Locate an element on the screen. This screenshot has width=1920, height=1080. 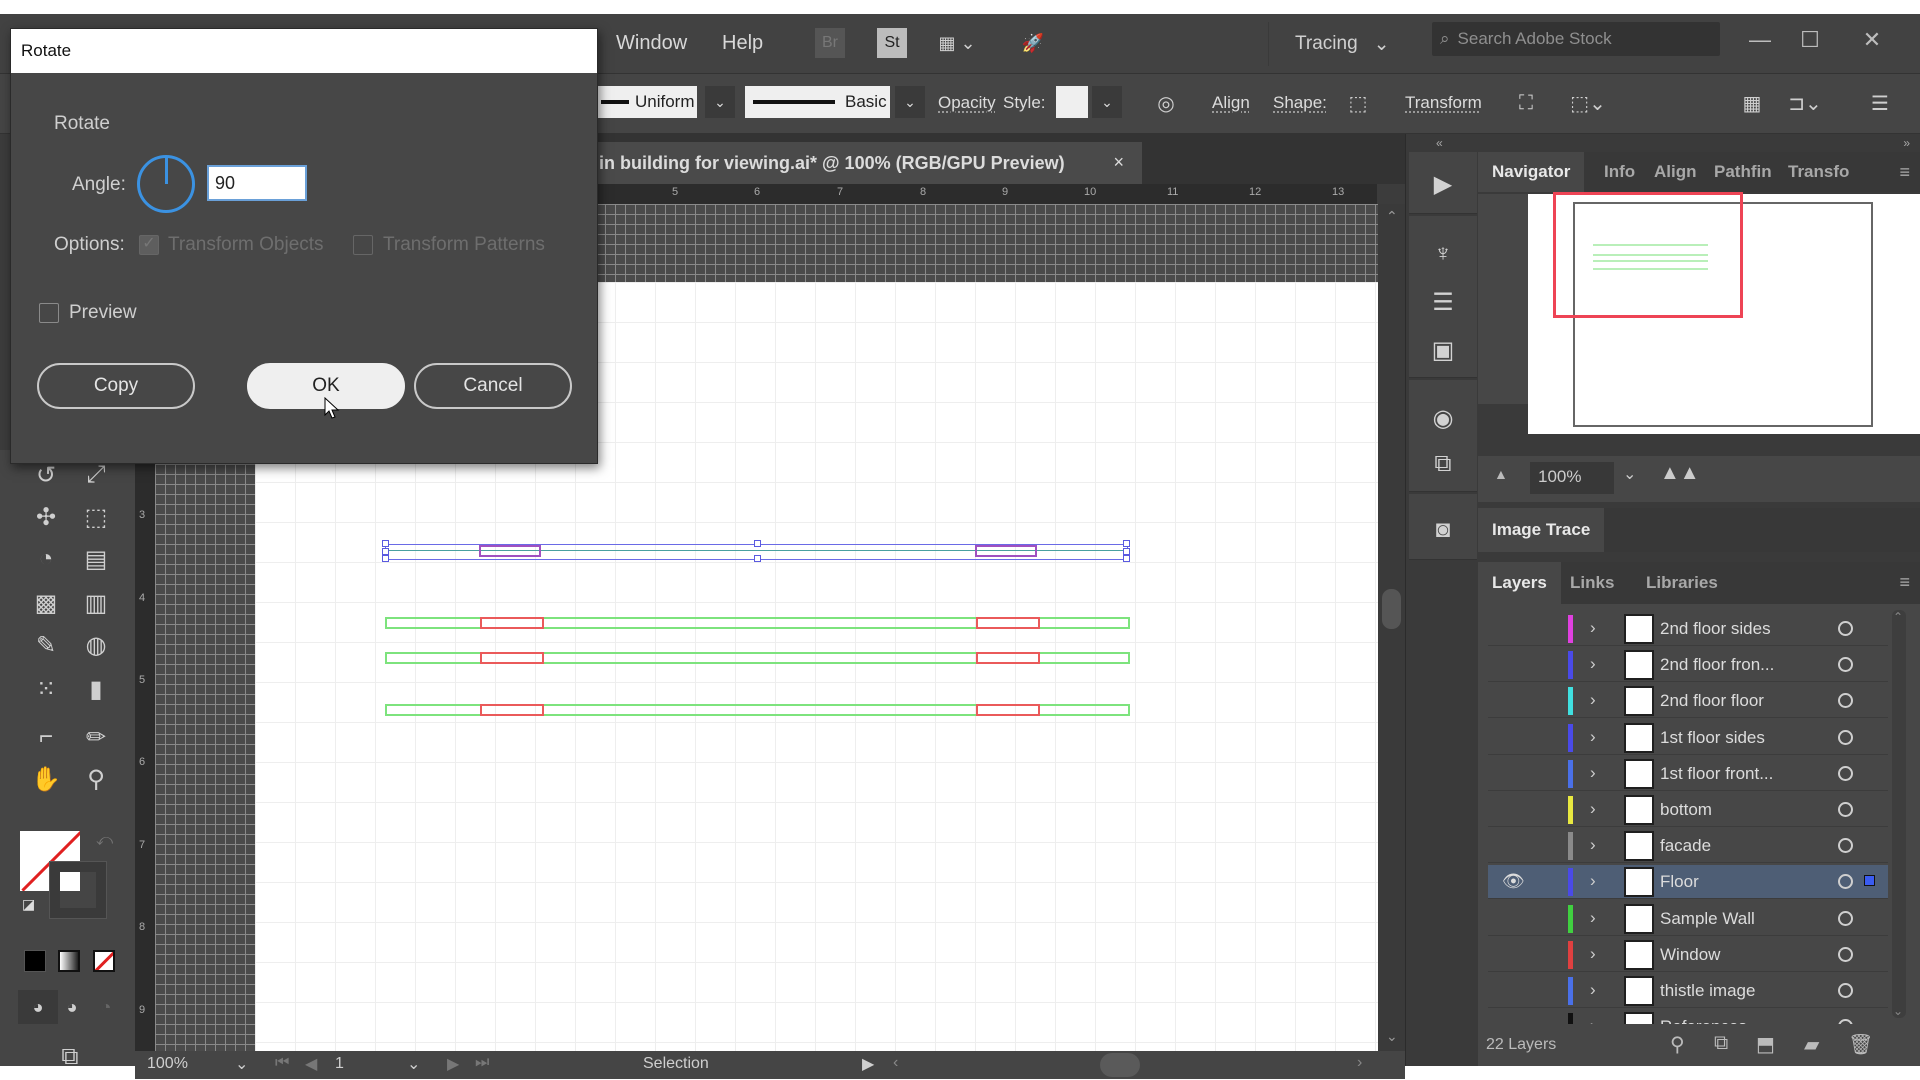
shape-builder-tool-icon: ◔ is located at coordinates (46, 559).